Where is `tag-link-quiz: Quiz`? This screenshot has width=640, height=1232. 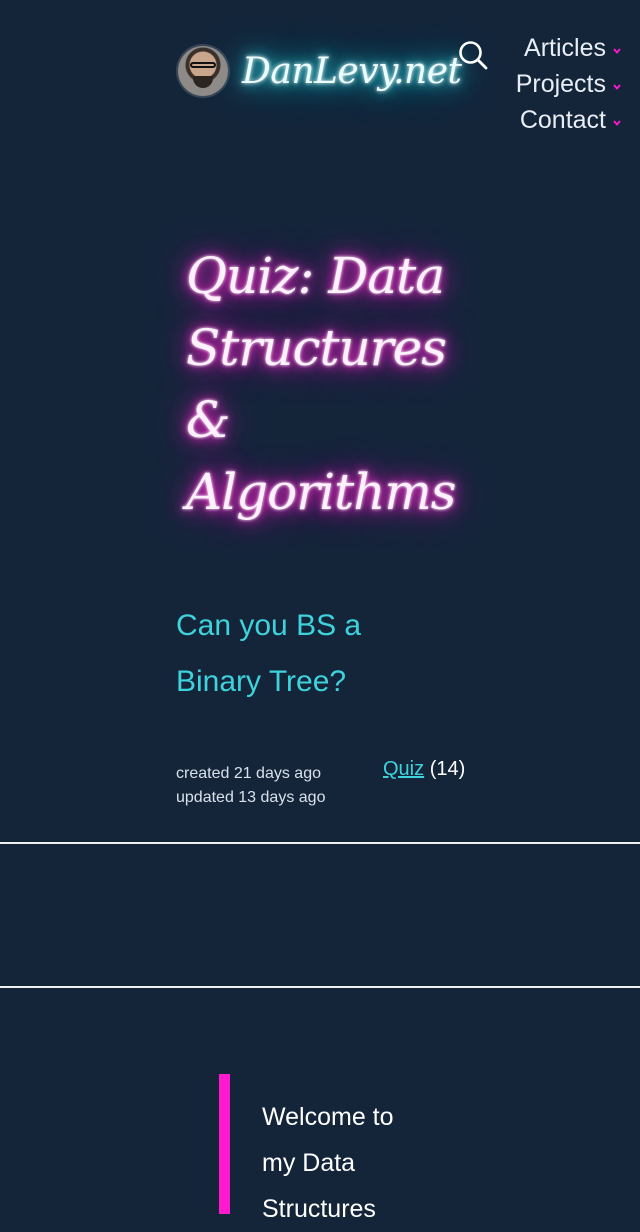 tag-link-quiz: Quiz is located at coordinates (403, 769).